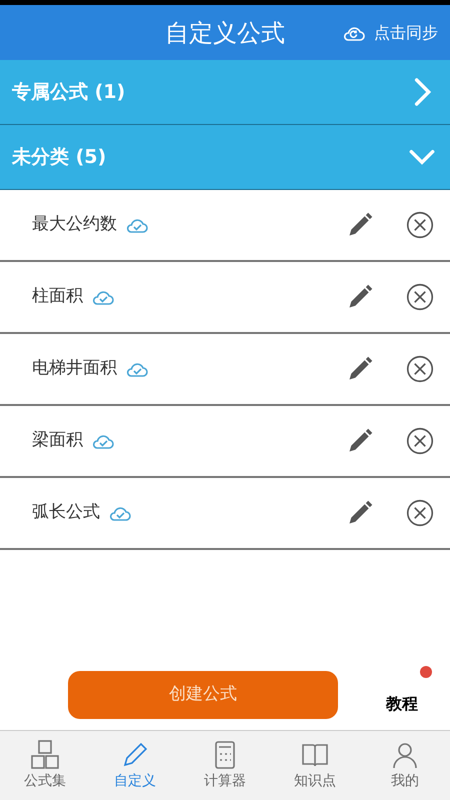  I want to click on tab: 计算器, so click(225, 765).